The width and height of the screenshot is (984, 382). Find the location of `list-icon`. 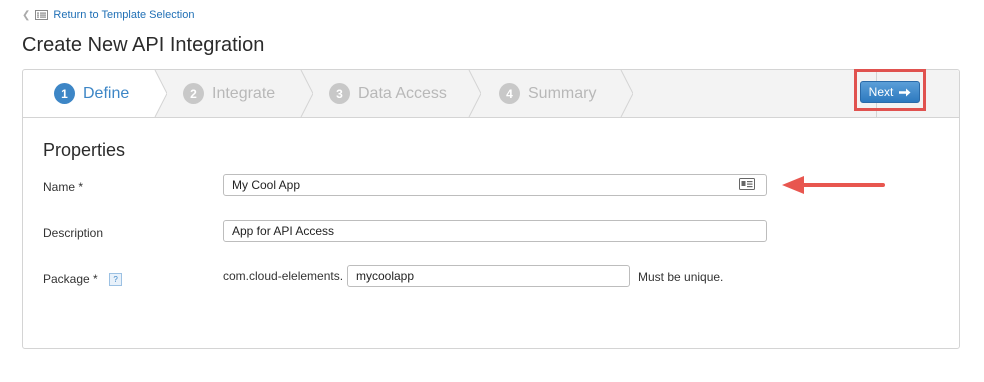

list-icon is located at coordinates (42, 15).